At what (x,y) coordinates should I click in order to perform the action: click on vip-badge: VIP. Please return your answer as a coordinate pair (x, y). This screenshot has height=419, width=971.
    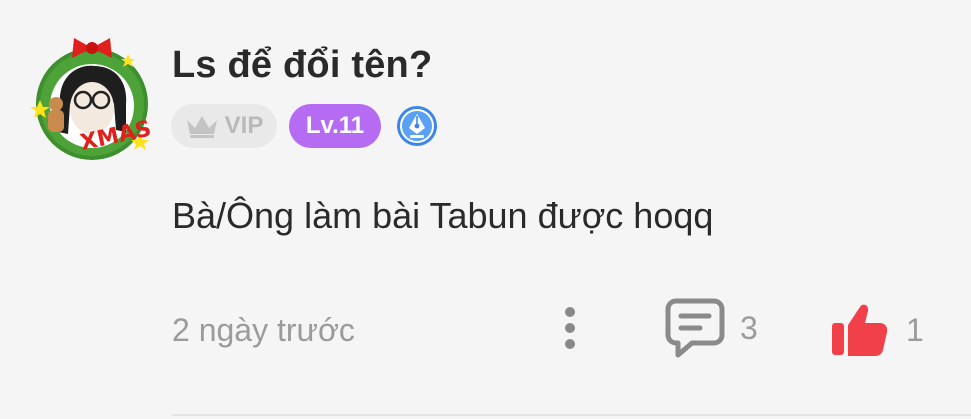
    Looking at the image, I should click on (224, 126).